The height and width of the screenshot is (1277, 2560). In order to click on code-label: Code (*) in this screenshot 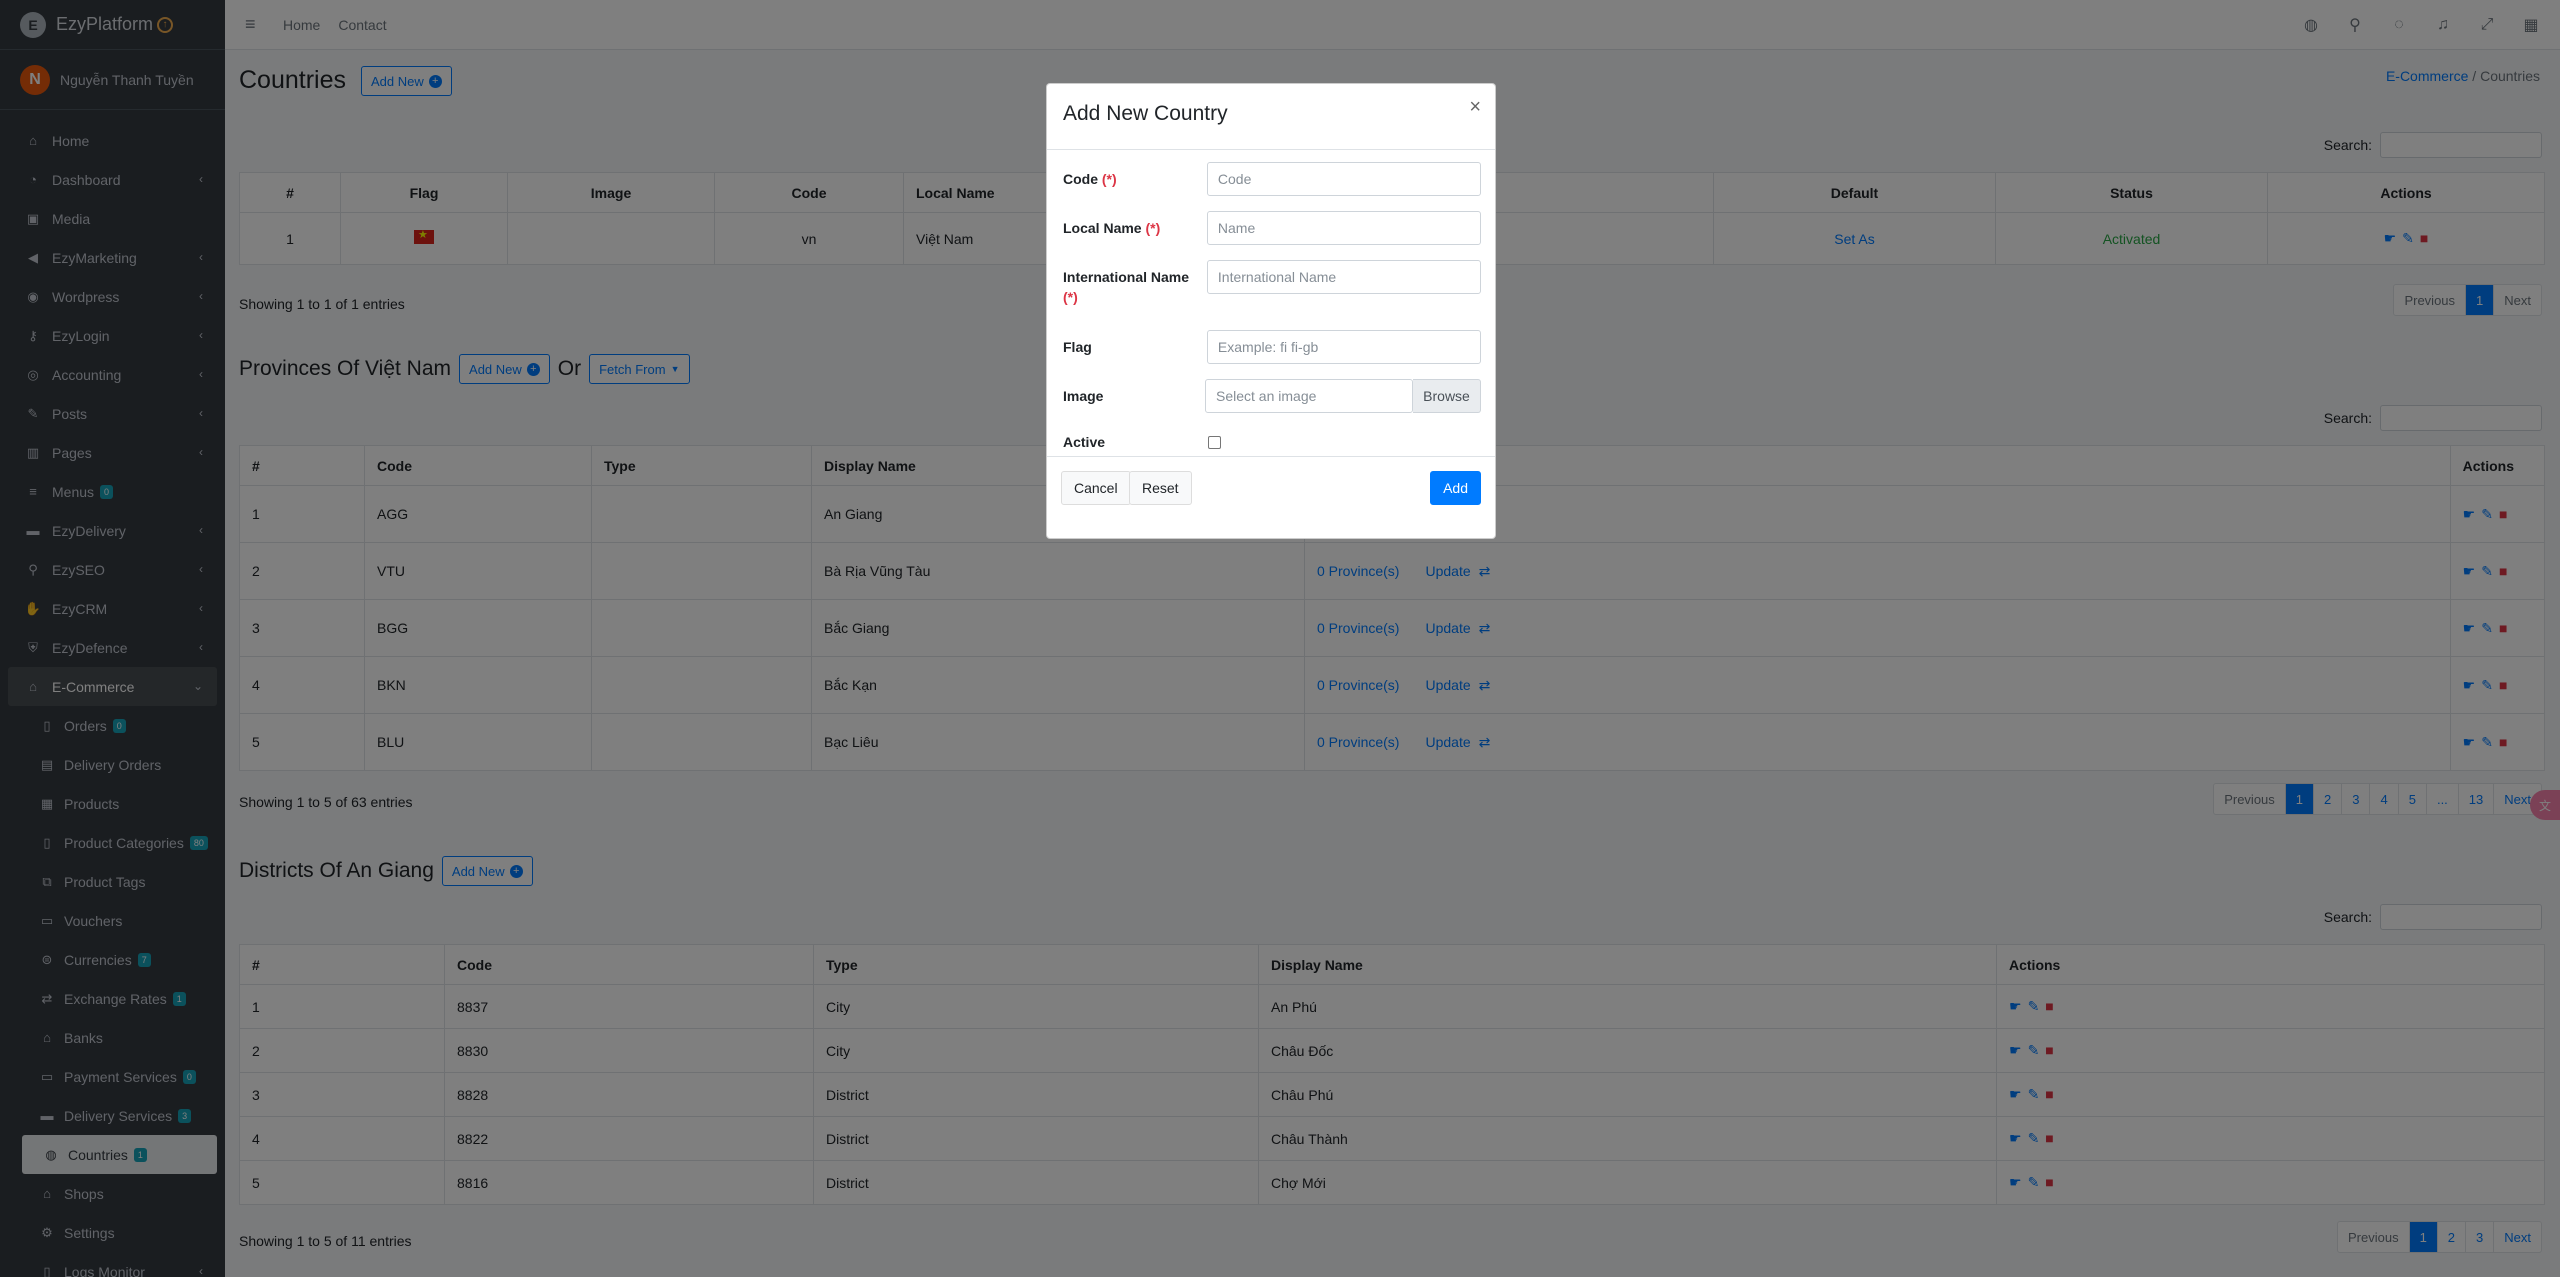, I will do `click(1135, 179)`.